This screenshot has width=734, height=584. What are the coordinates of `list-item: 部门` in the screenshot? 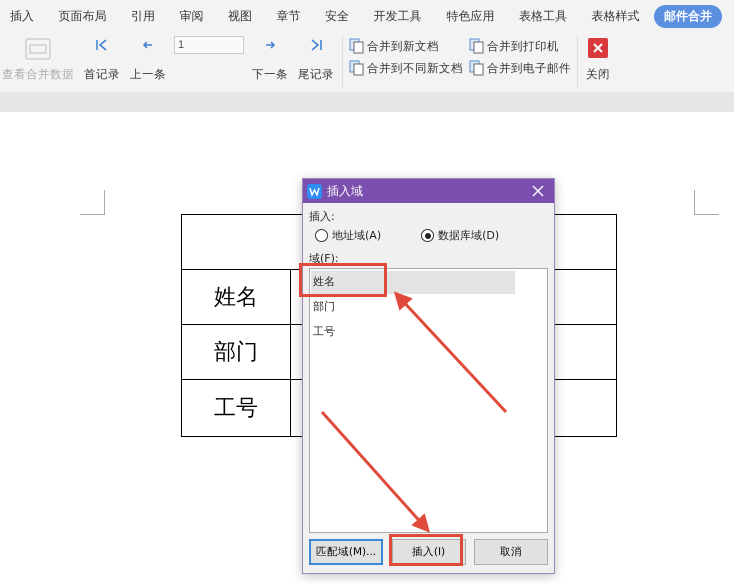 It's located at (413, 307).